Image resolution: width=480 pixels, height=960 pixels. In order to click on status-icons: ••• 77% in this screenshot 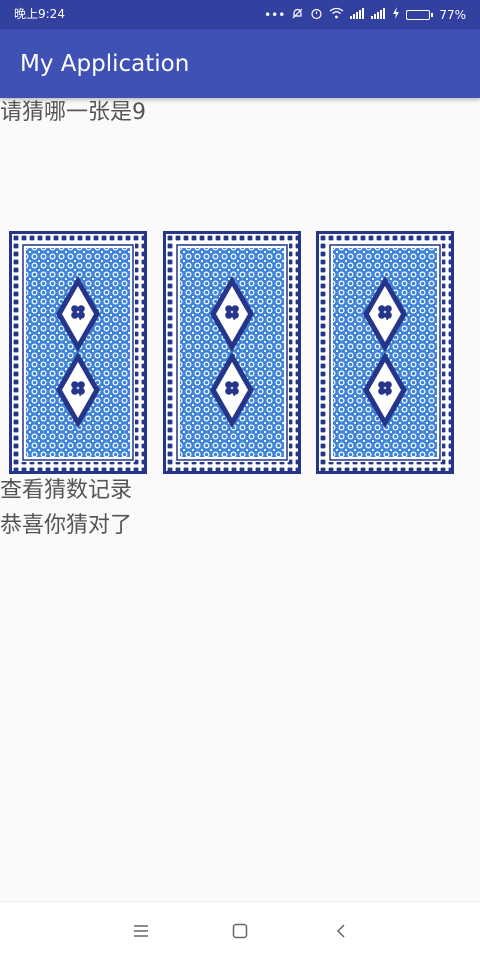, I will do `click(365, 14)`.